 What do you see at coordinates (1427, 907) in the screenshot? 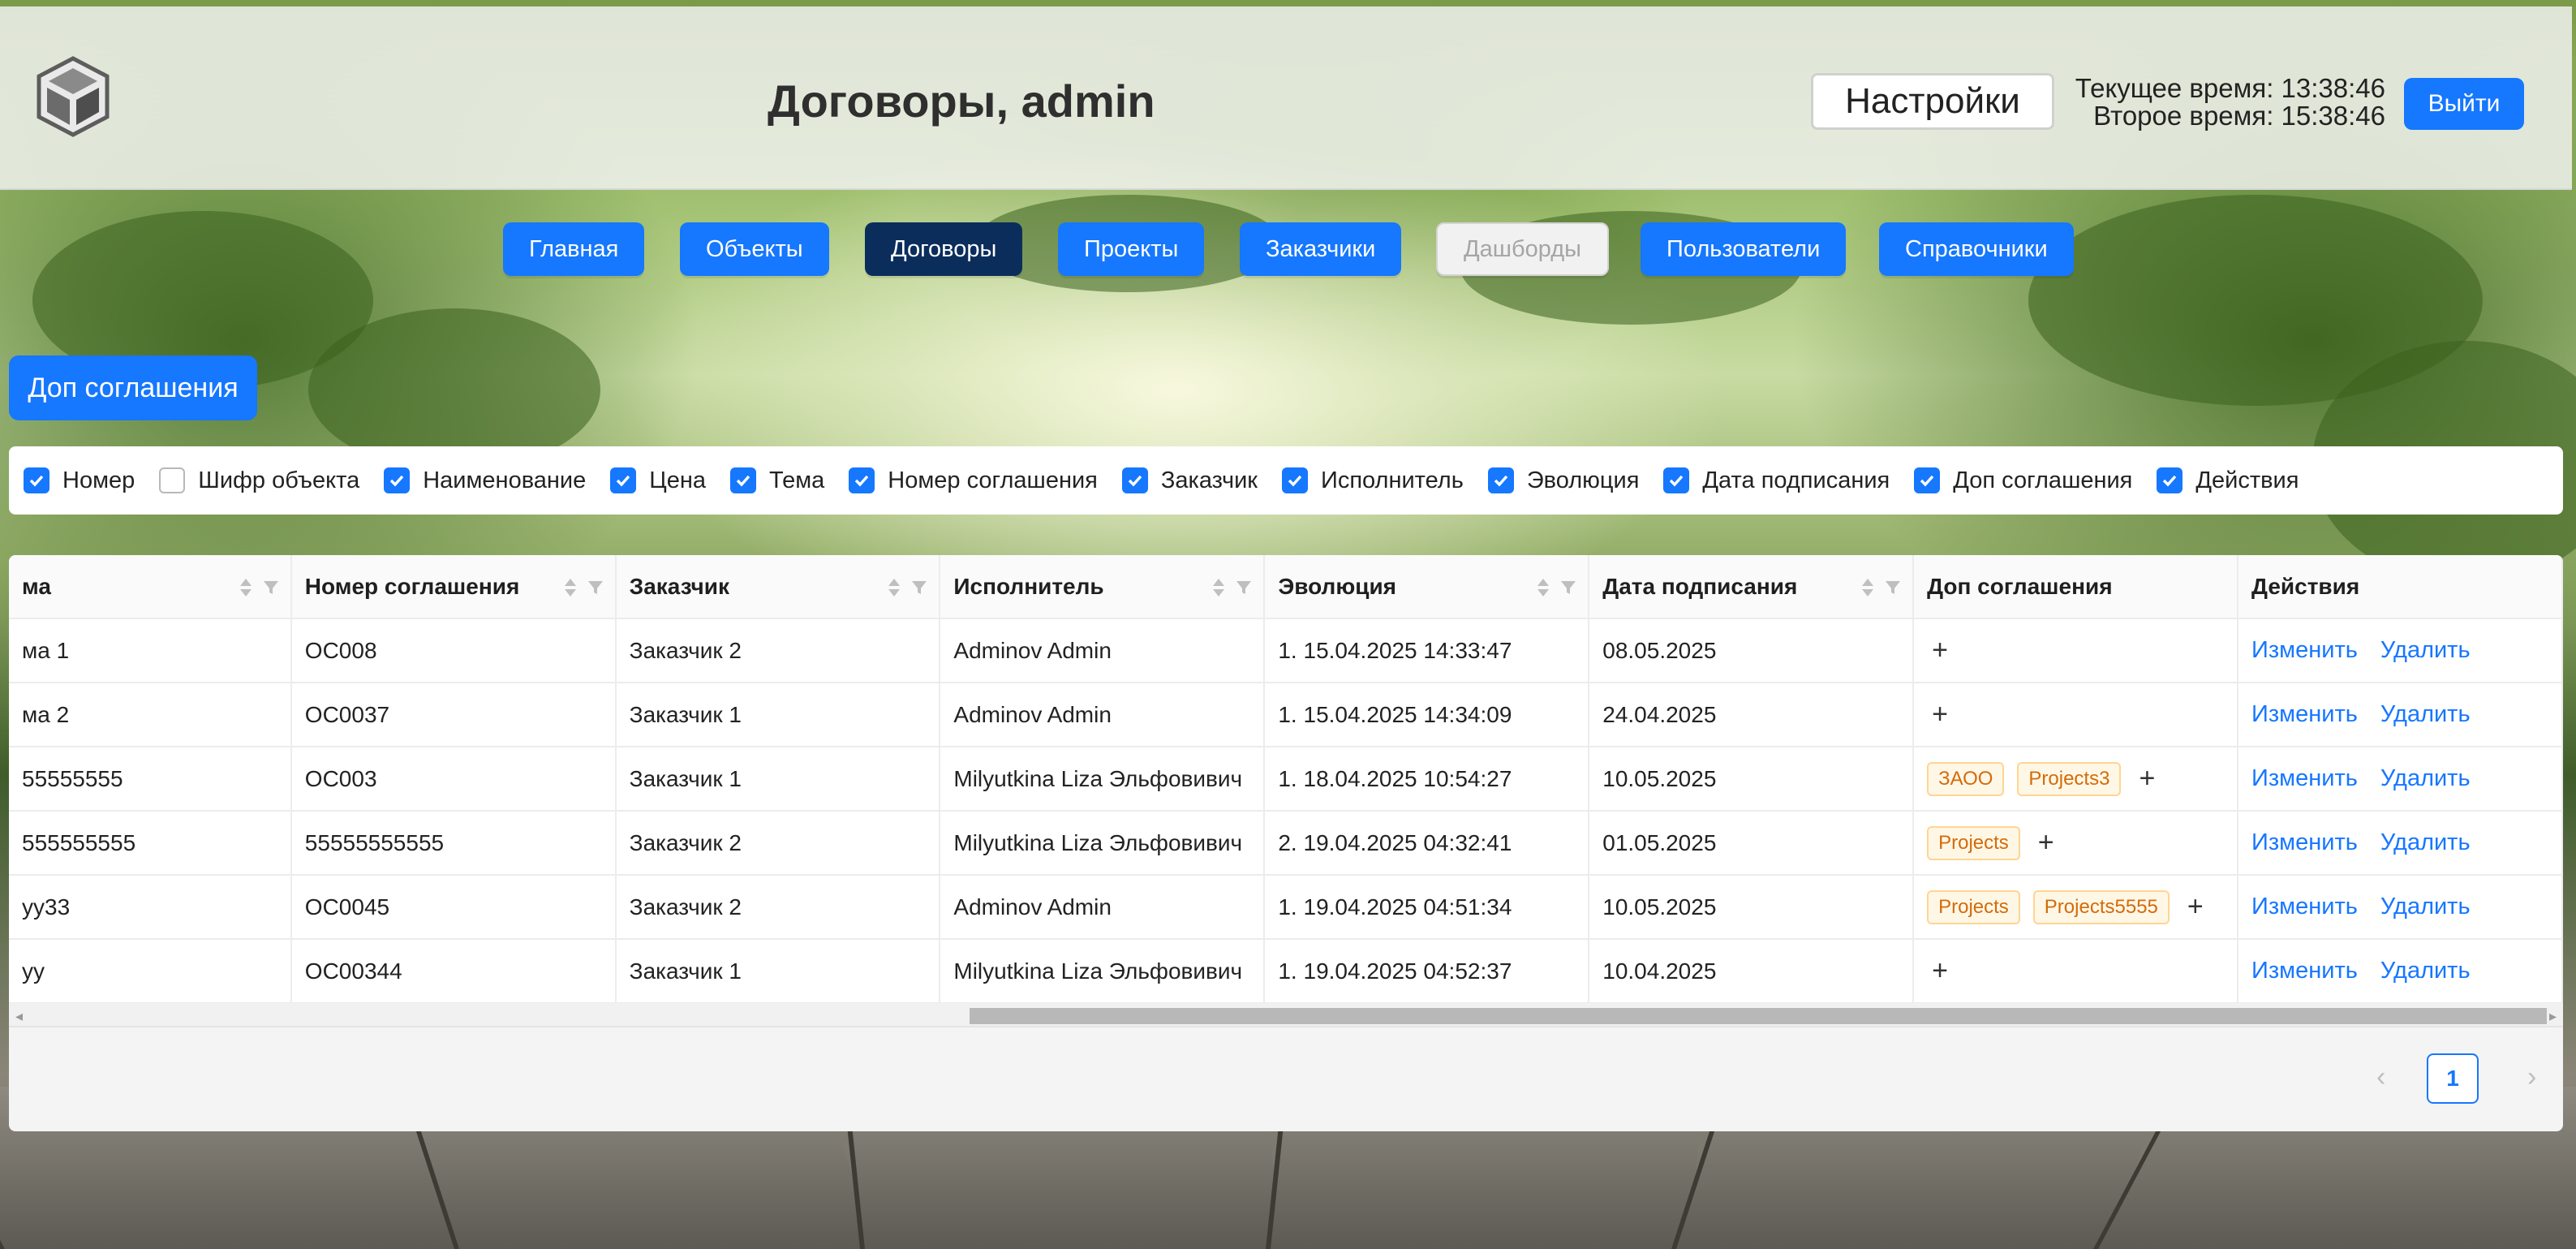
I see `cell-evolution: 1. 19.04.2025 04:51:34` at bounding box center [1427, 907].